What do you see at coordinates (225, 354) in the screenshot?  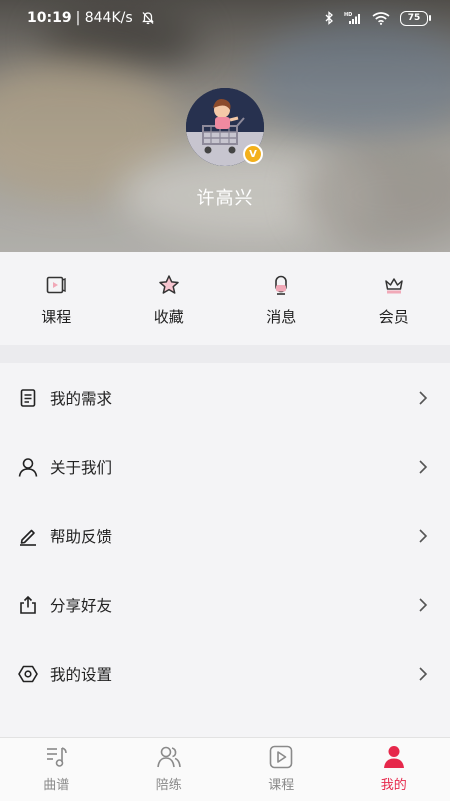 I see `section-divider` at bounding box center [225, 354].